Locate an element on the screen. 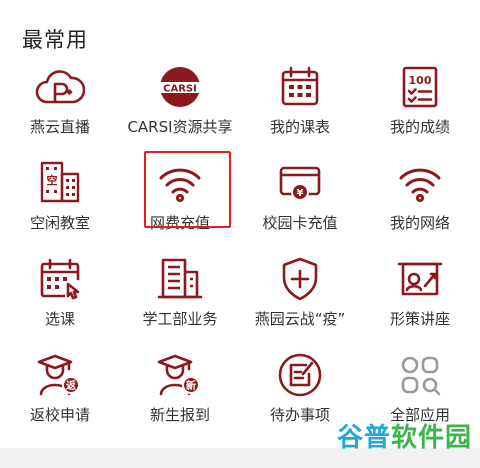 This screenshot has width=480, height=468. grades-icon: 100 is located at coordinates (420, 87).